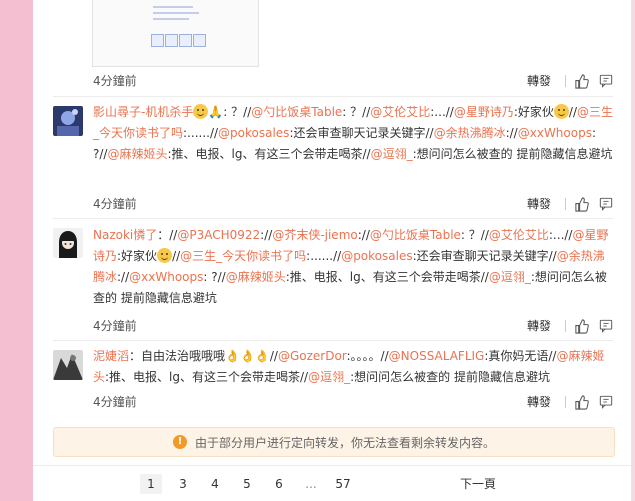 The width and height of the screenshot is (635, 501). I want to click on pray-hands-icon: 🙏, so click(216, 112).